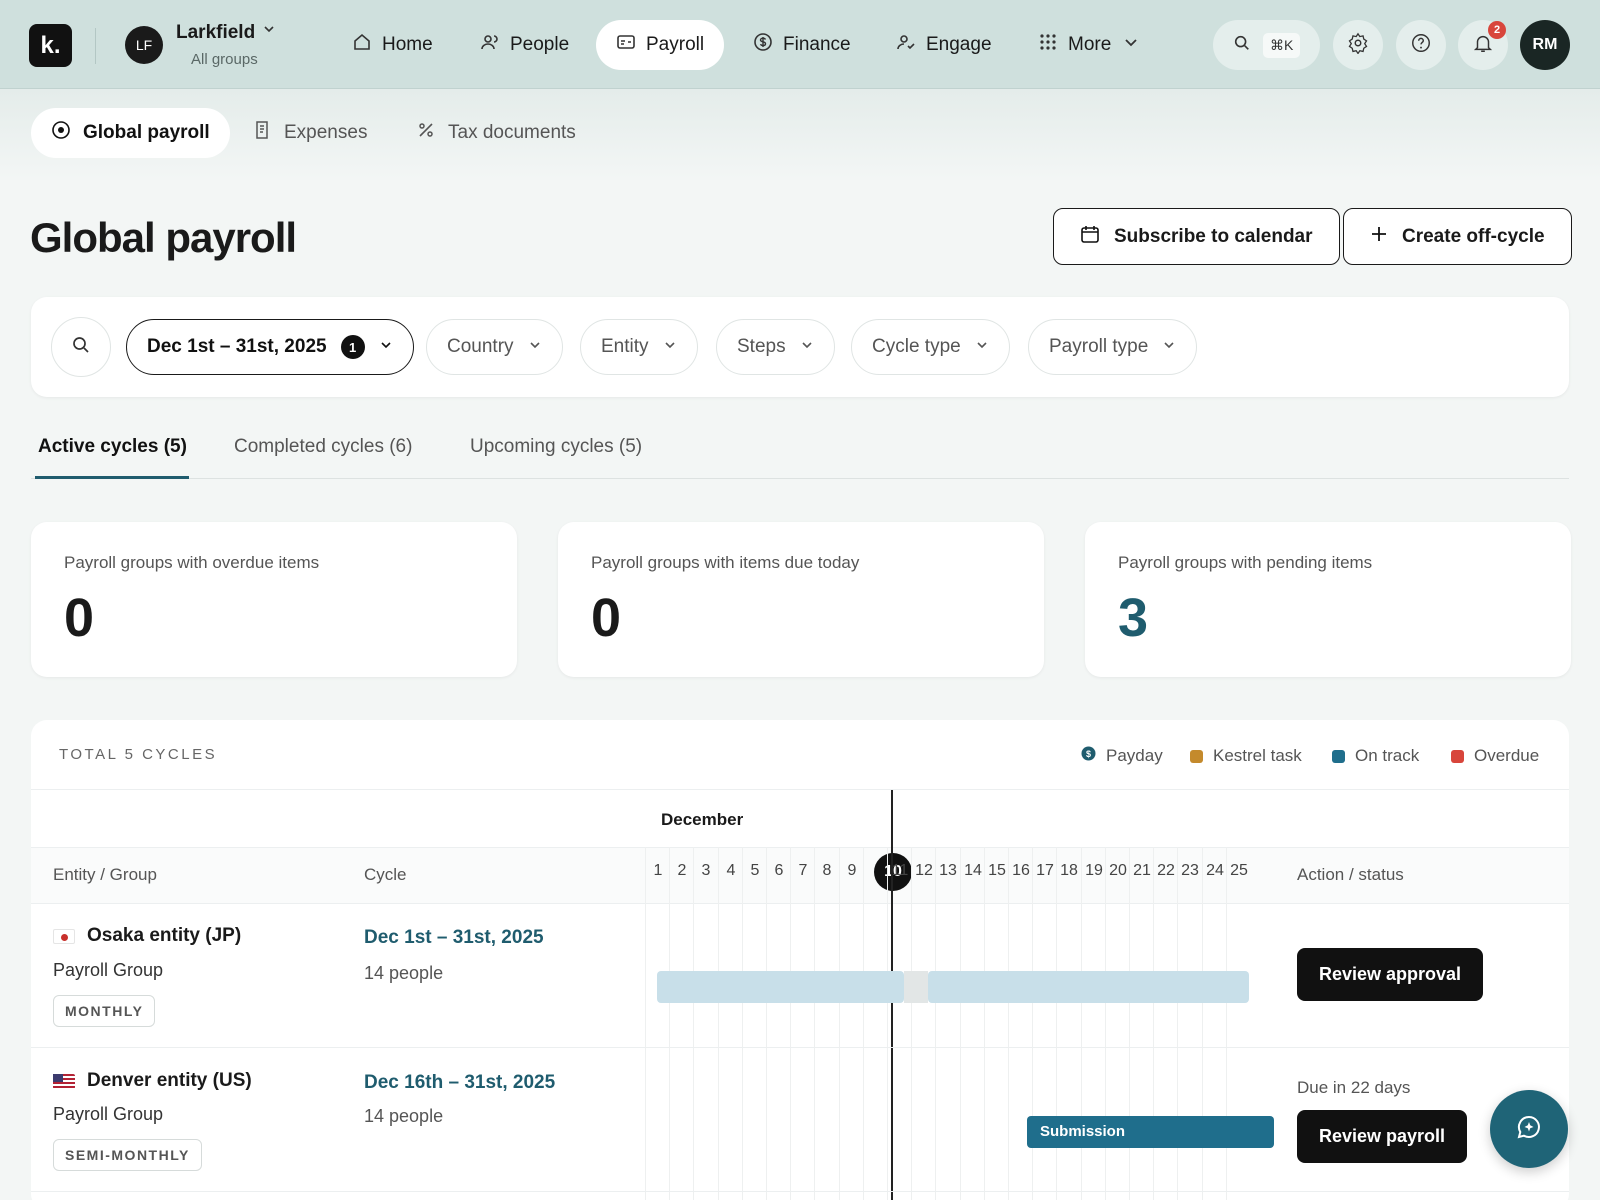 The height and width of the screenshot is (1200, 1600). I want to click on user-avatar: RM, so click(1545, 45).